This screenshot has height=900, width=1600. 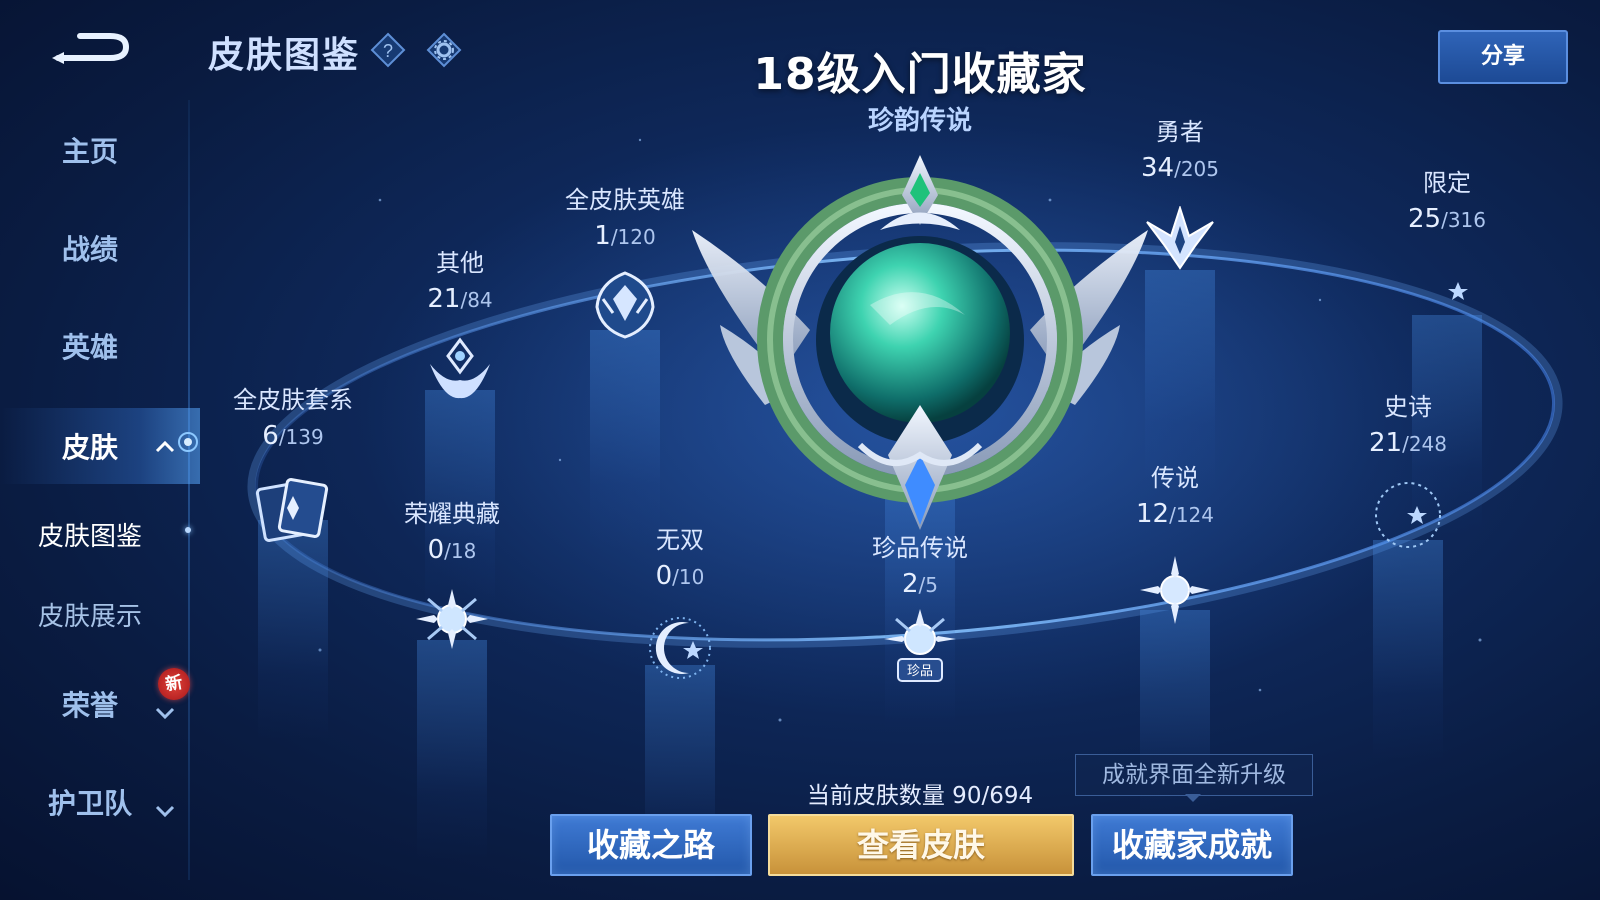 I want to click on total-count: /5, so click(x=928, y=585).